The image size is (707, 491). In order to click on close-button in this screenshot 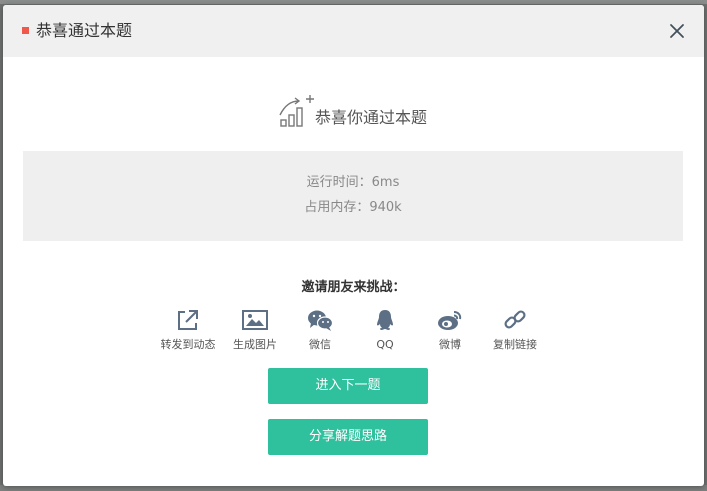, I will do `click(677, 31)`.